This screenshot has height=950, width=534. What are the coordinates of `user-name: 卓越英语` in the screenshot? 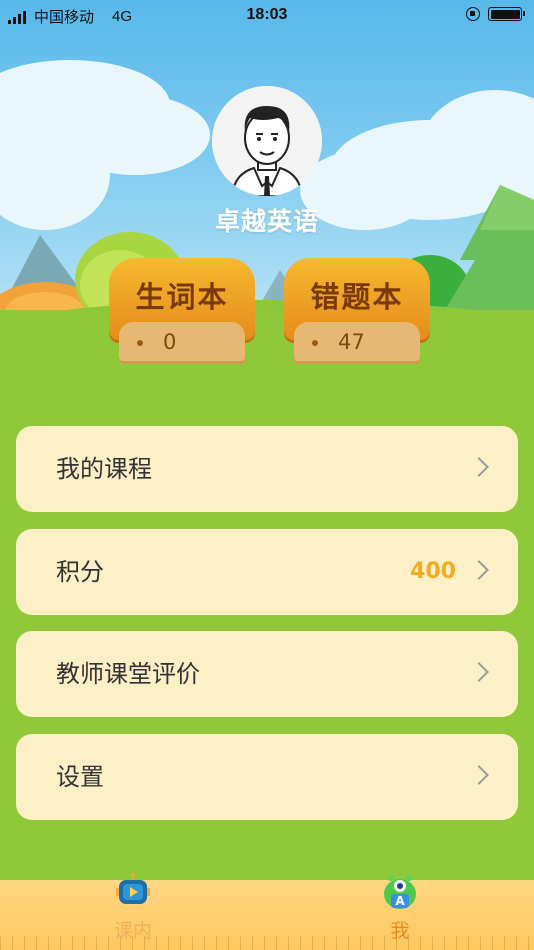 It's located at (266, 221).